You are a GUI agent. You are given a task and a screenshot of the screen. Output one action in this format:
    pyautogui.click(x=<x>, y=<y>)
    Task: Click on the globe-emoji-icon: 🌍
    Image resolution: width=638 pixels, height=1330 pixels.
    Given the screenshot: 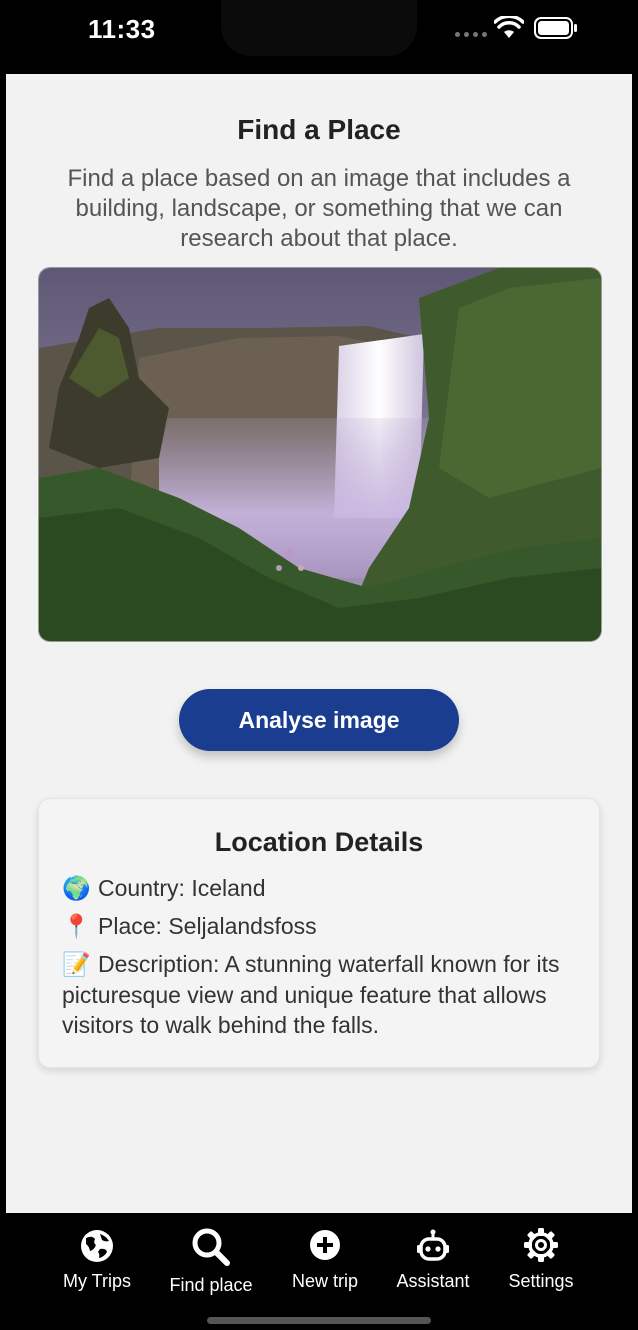 What is the action you would take?
    pyautogui.click(x=76, y=889)
    